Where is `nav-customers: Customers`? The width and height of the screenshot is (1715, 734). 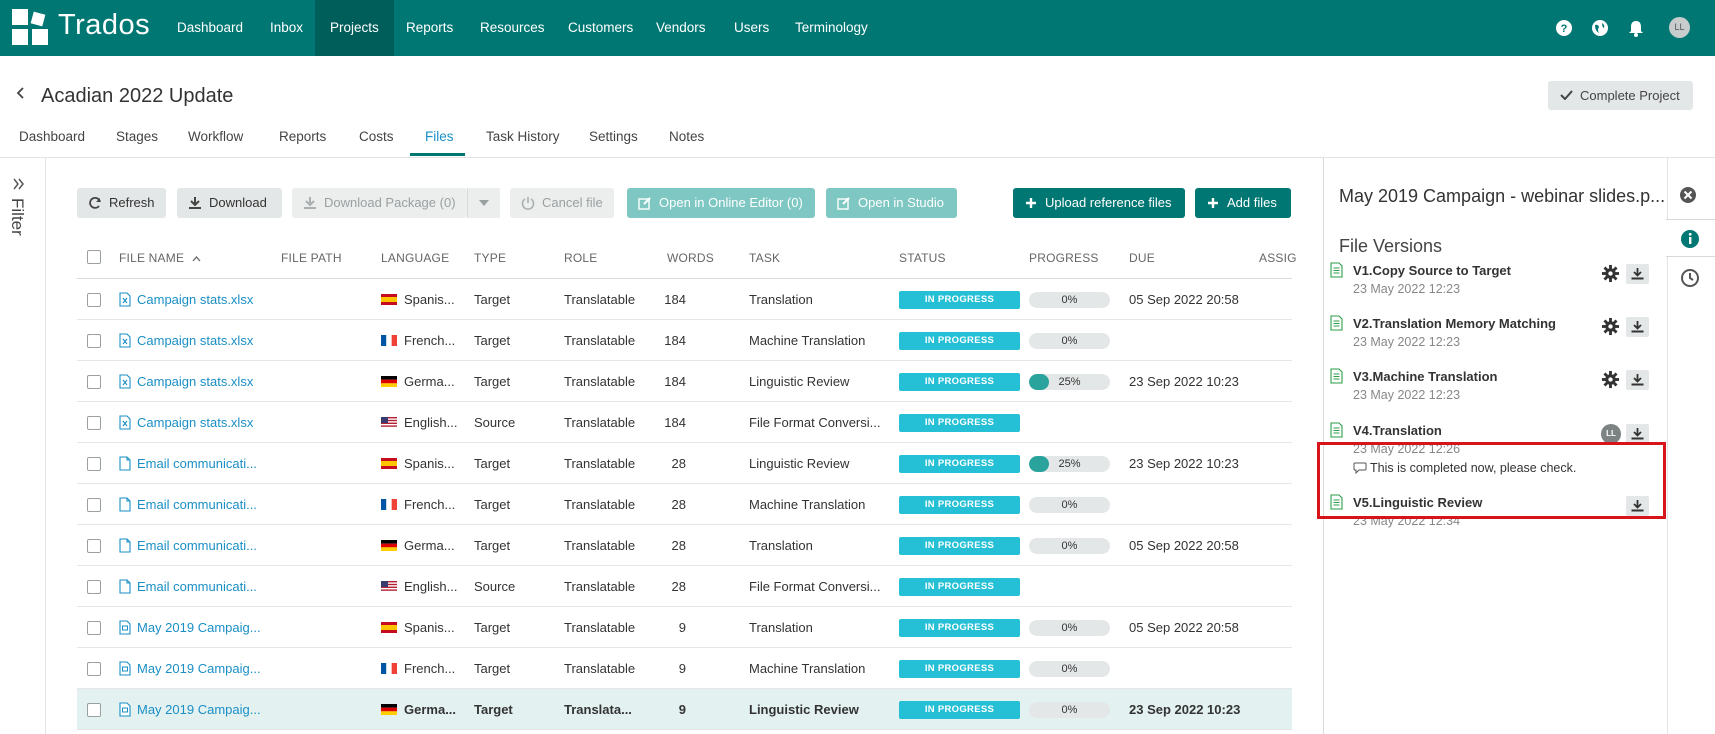 nav-customers: Customers is located at coordinates (600, 28).